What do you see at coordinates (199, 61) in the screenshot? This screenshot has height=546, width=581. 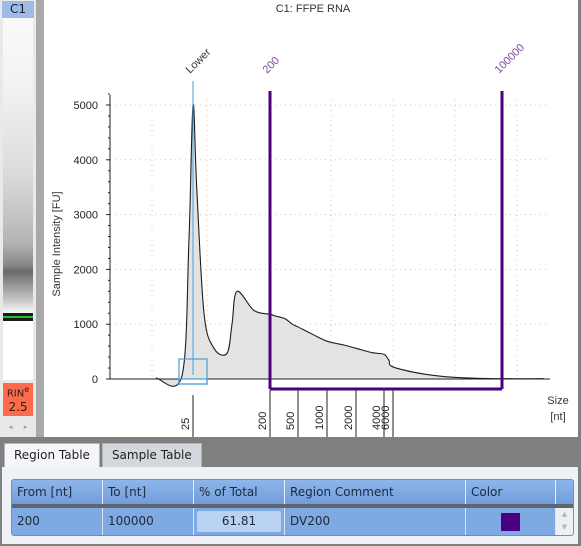 I see `lower-marker-label: Lower` at bounding box center [199, 61].